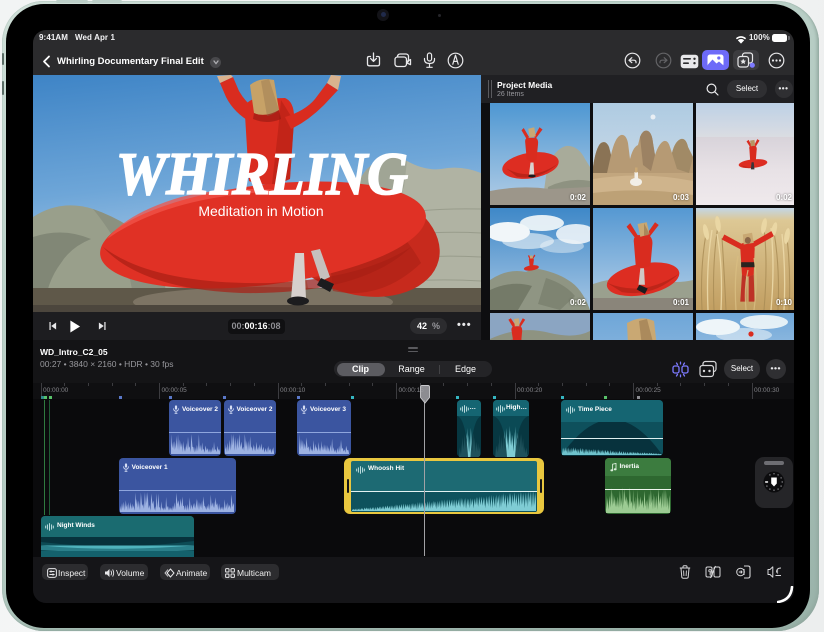 The width and height of the screenshot is (824, 632). Describe the element at coordinates (260, 211) in the screenshot. I see `svg-text: Meditation in Motion` at that location.